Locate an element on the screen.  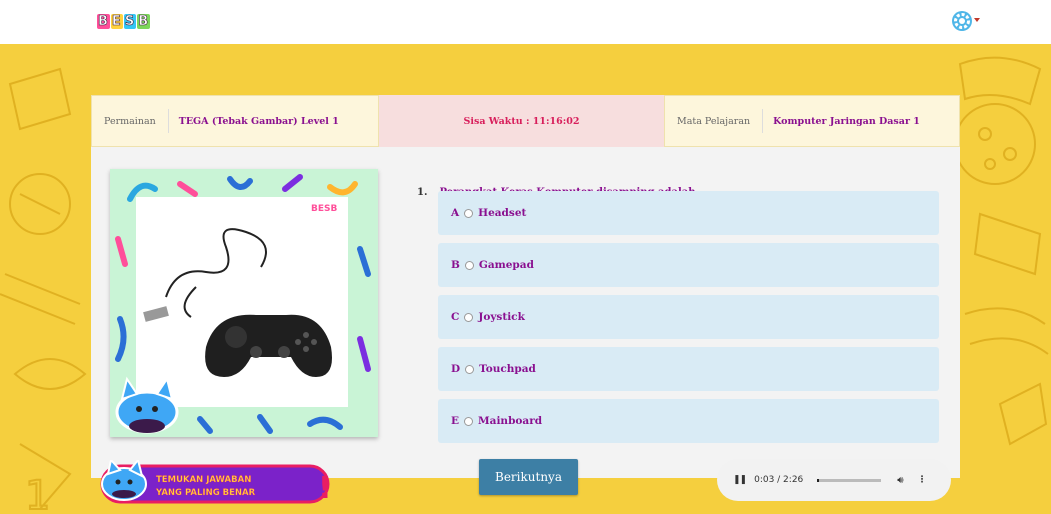
image-logo: BESB is located at coordinates (324, 209).